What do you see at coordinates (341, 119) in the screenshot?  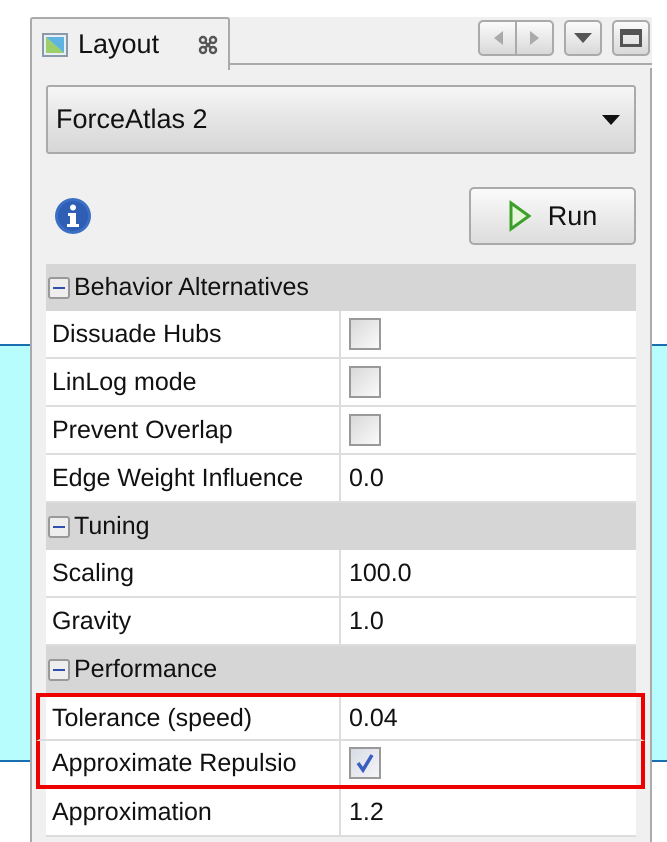 I see `layout-dropdown: ForceAtlas 2` at bounding box center [341, 119].